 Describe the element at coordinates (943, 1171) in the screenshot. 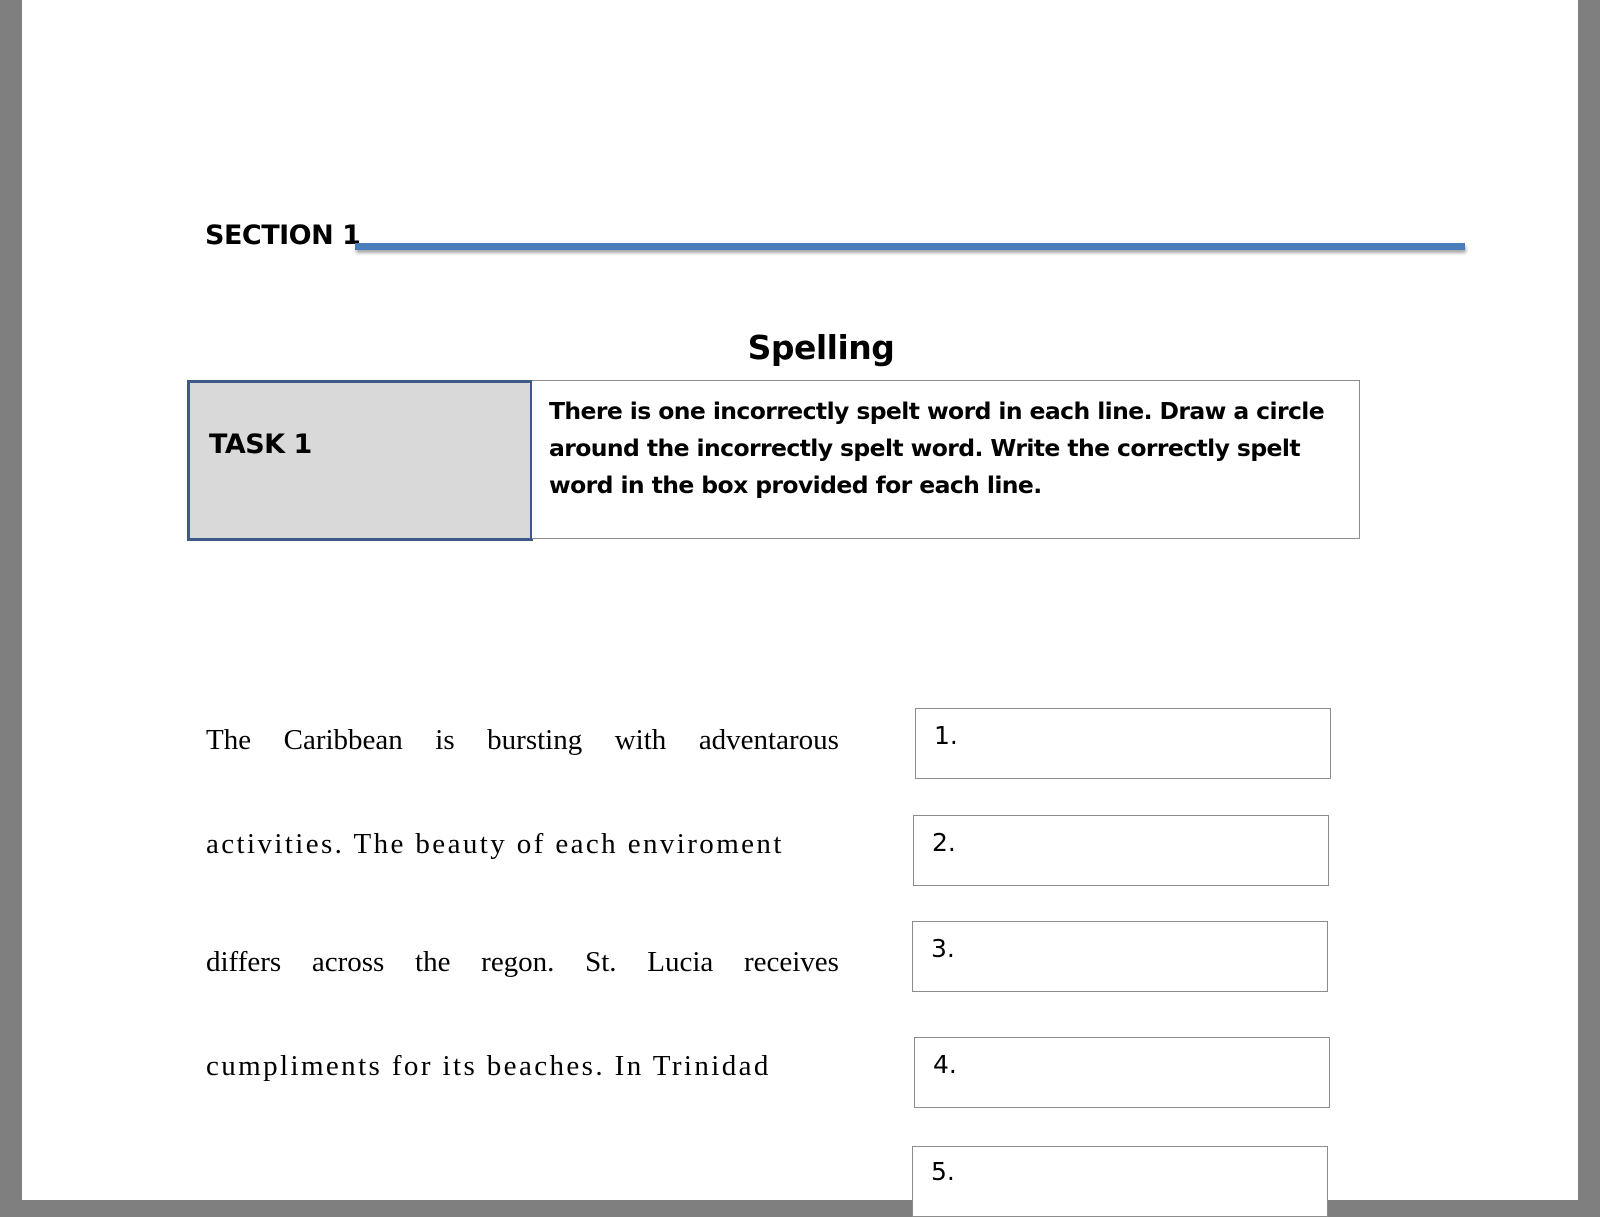

I see `answer-number: 5.` at that location.